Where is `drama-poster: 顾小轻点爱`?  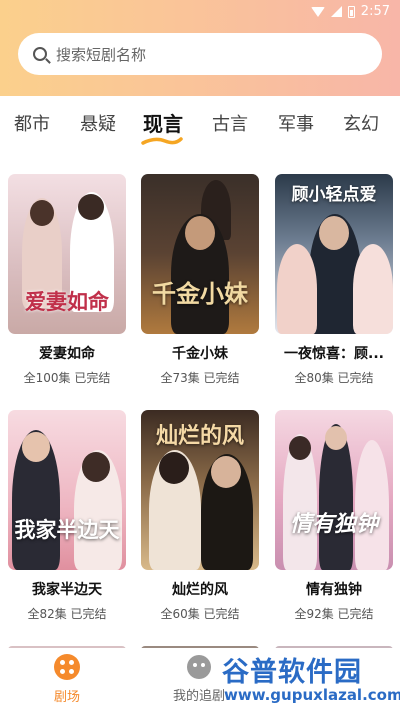
drama-poster: 顾小轻点爱 is located at coordinates (334, 254).